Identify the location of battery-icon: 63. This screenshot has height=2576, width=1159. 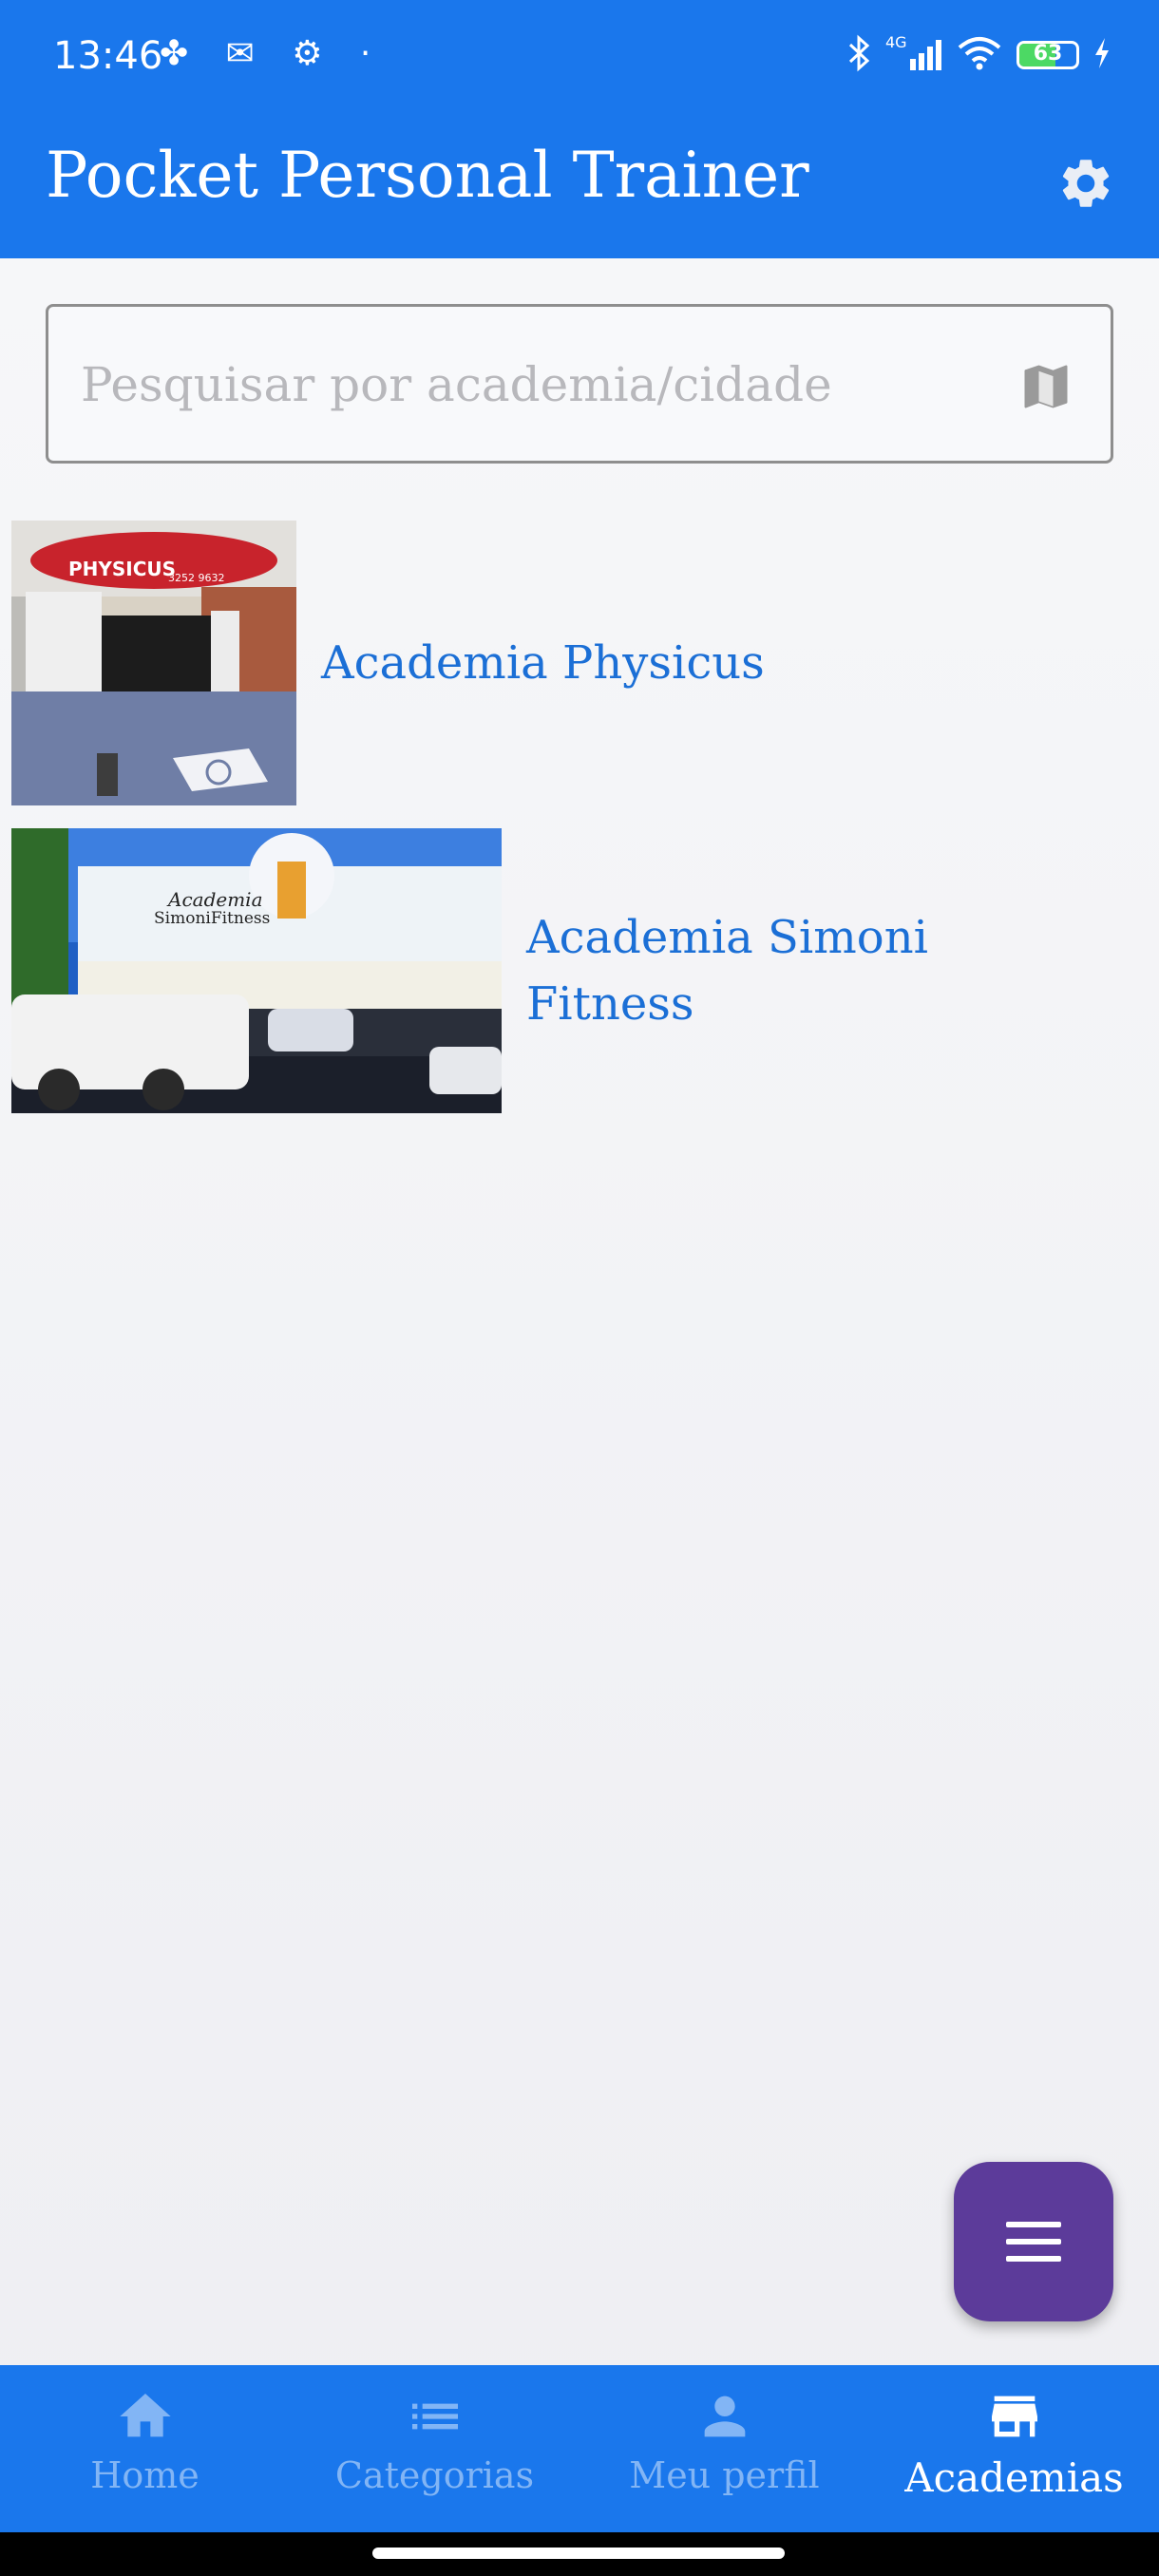
(1047, 55).